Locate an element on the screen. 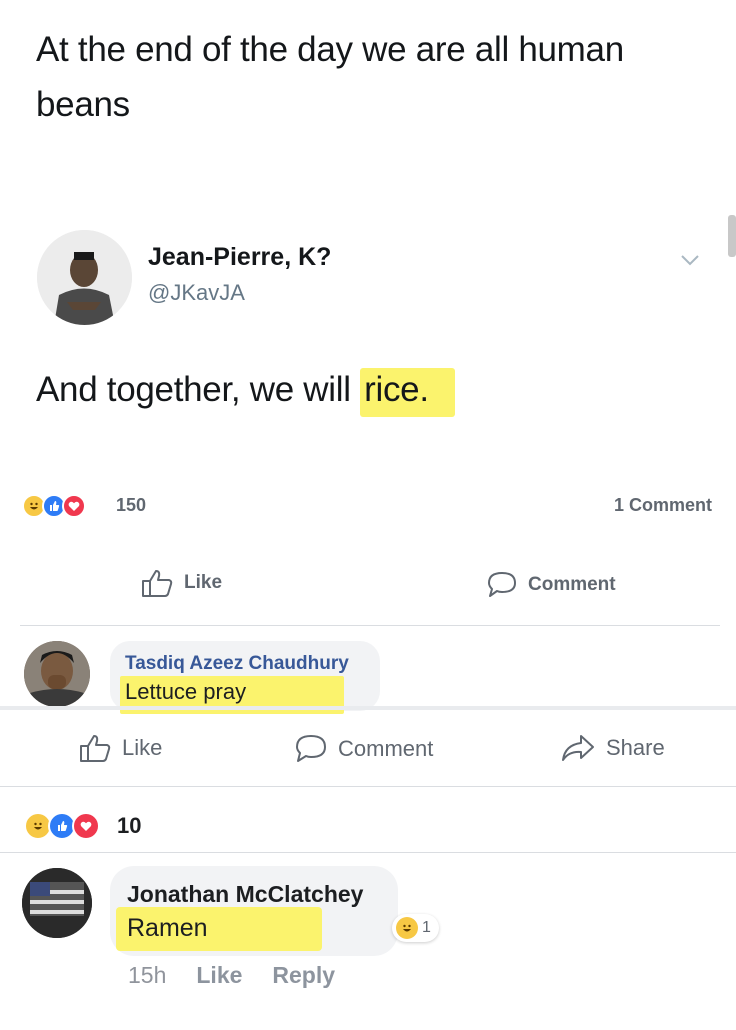  avatar is located at coordinates (84, 277).